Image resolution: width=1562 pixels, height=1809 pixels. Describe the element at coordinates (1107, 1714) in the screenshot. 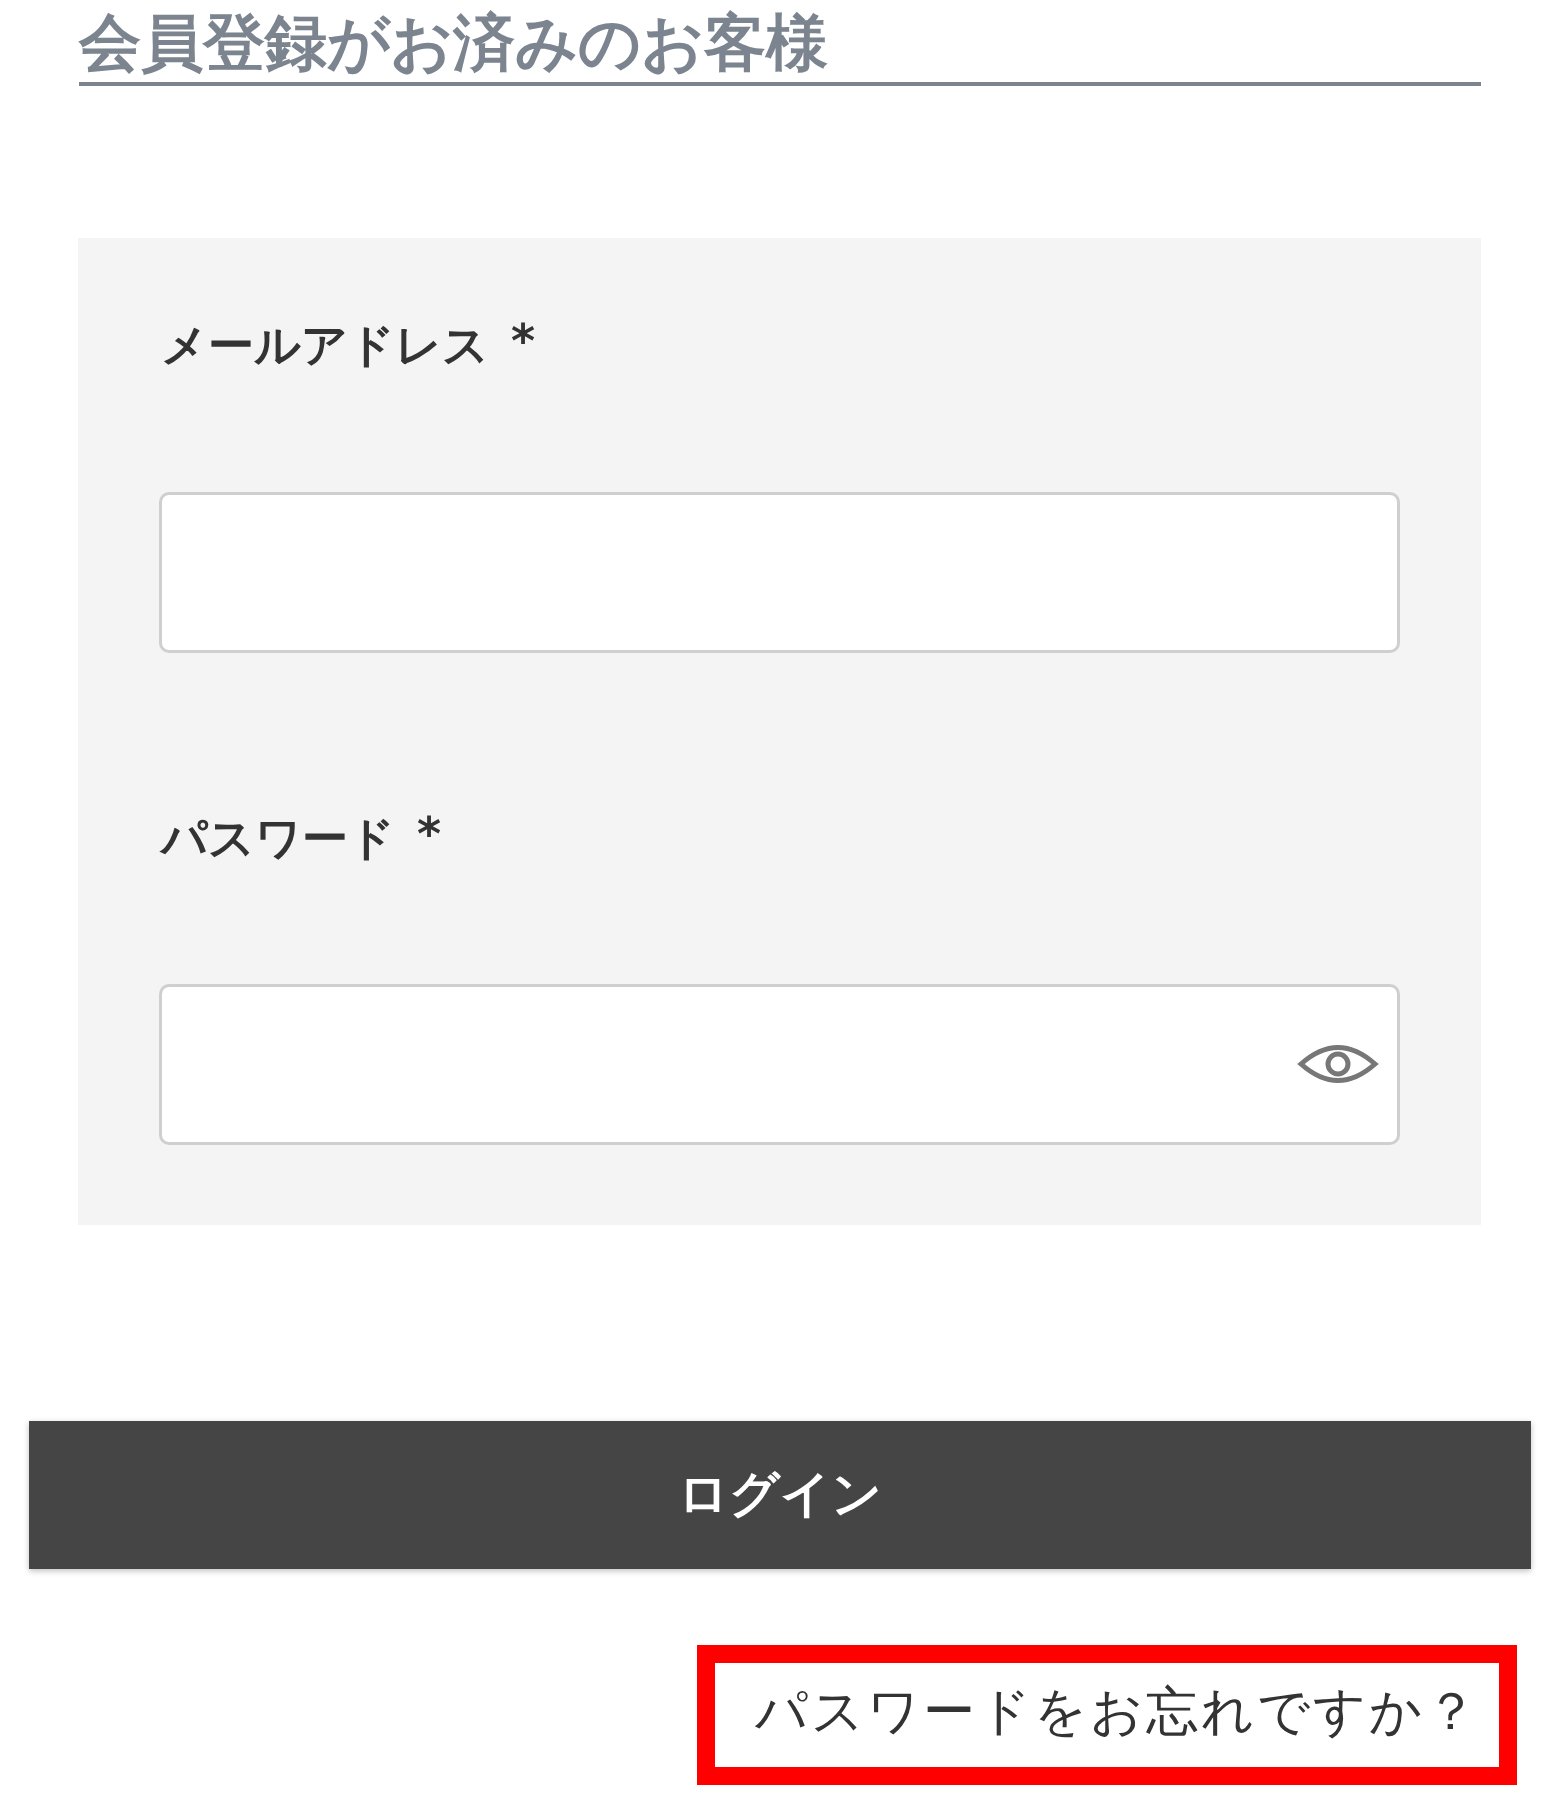

I see `forgot-password-link: パスワードをお忘れですか？` at that location.